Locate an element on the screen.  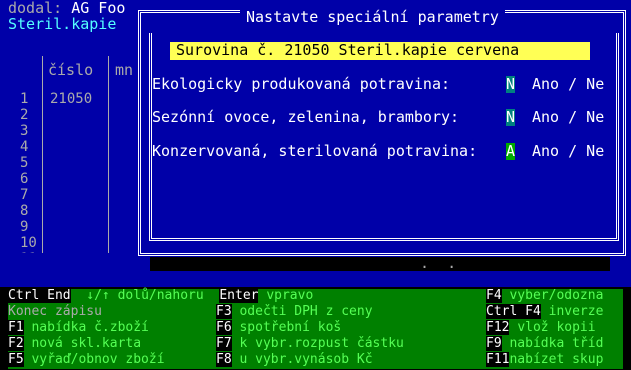
param-value-canned: A is located at coordinates (511, 151).